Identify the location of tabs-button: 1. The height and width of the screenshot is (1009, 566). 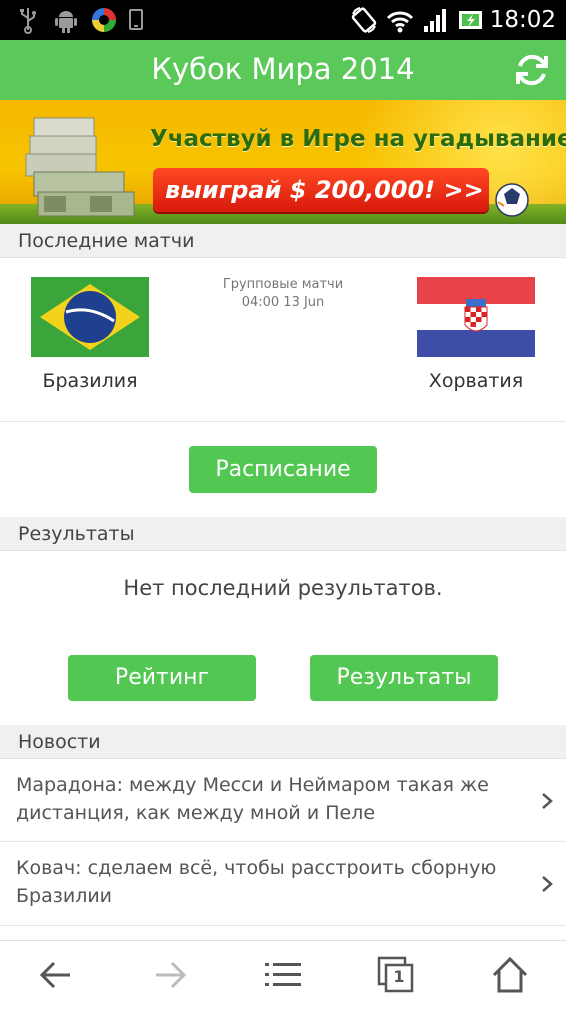
(396, 975).